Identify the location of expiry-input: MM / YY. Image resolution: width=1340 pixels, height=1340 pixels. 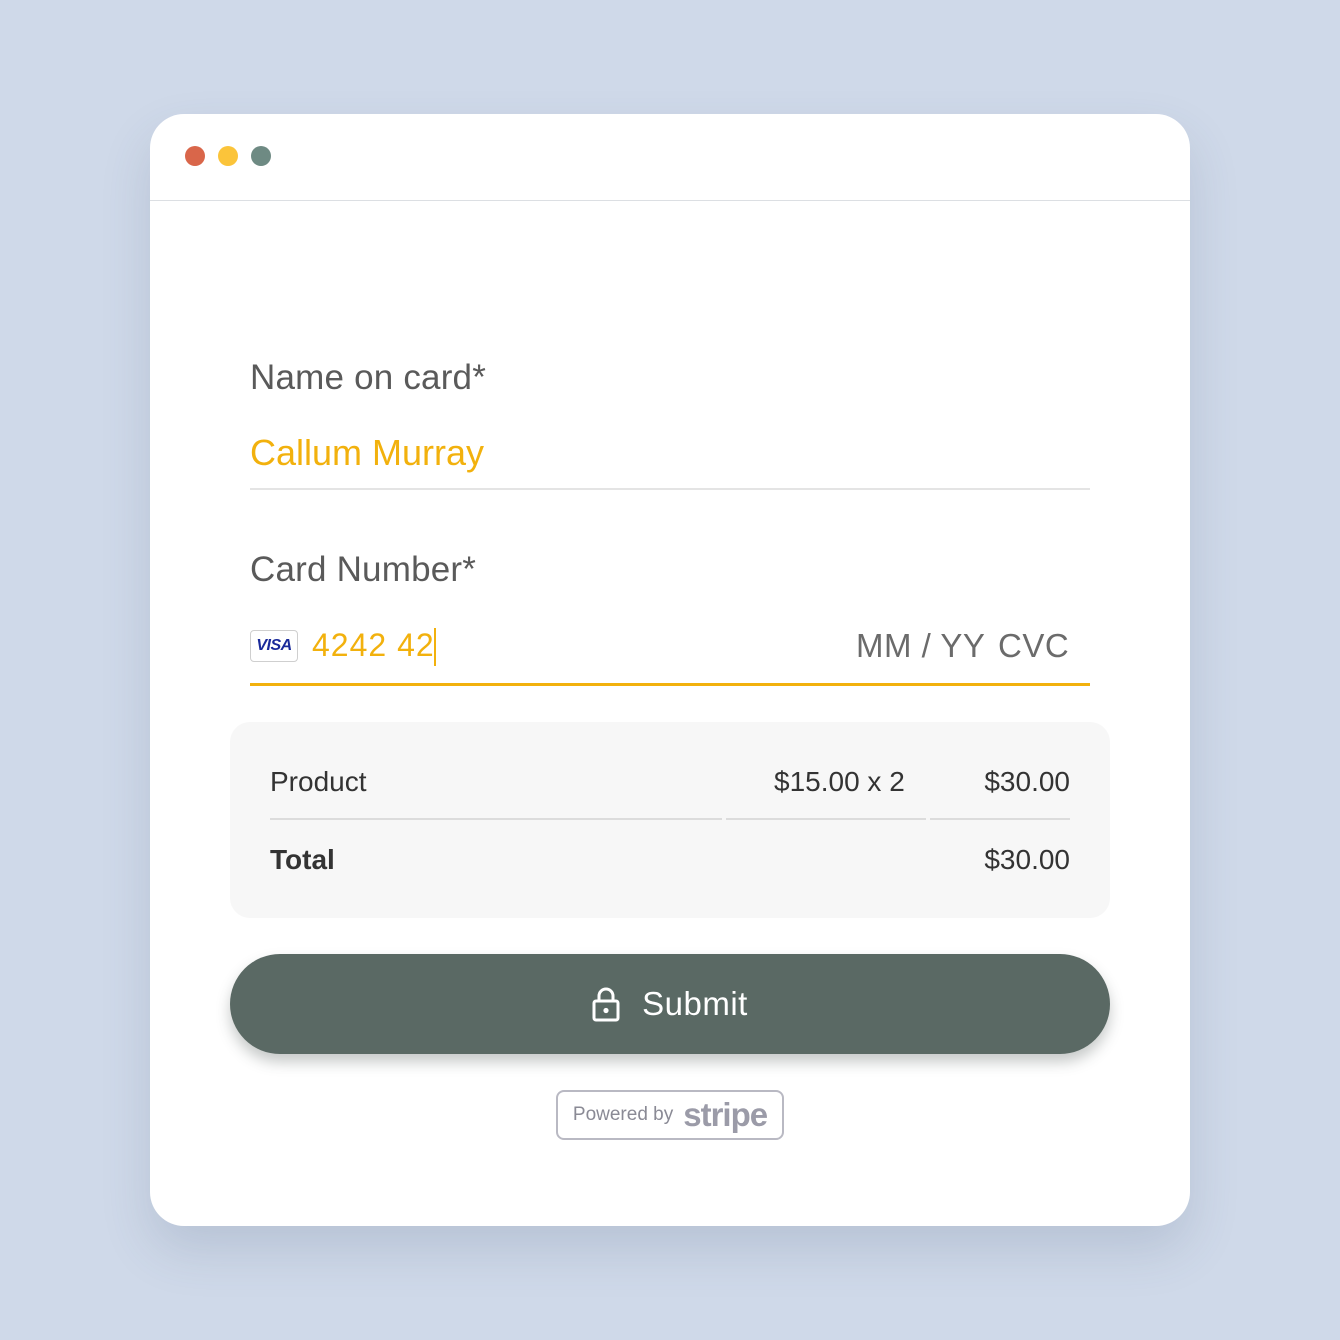
(920, 646).